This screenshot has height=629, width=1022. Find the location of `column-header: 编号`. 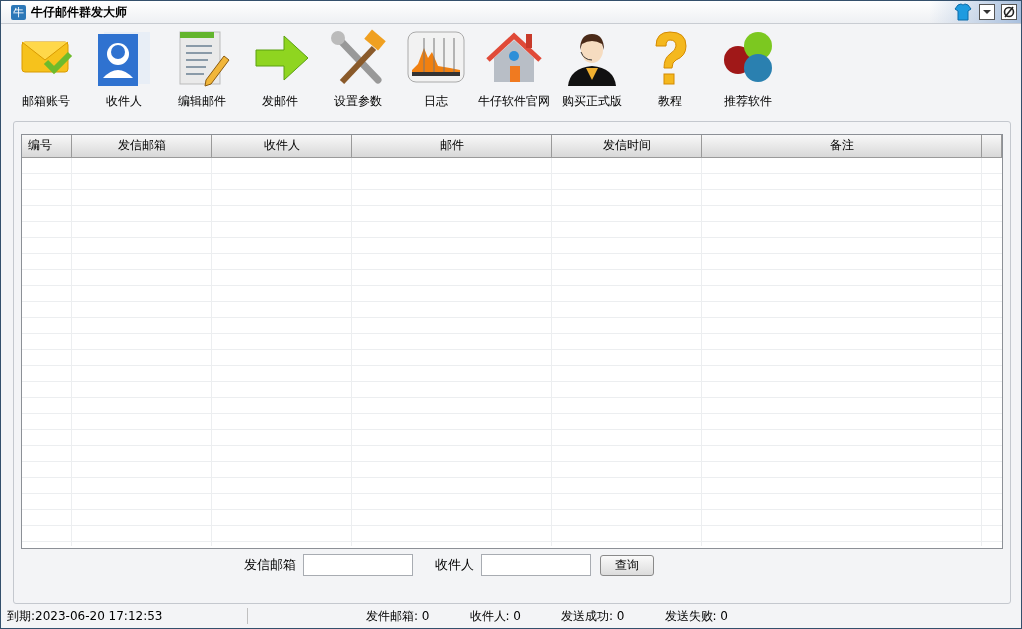

column-header: 编号 is located at coordinates (47, 146).